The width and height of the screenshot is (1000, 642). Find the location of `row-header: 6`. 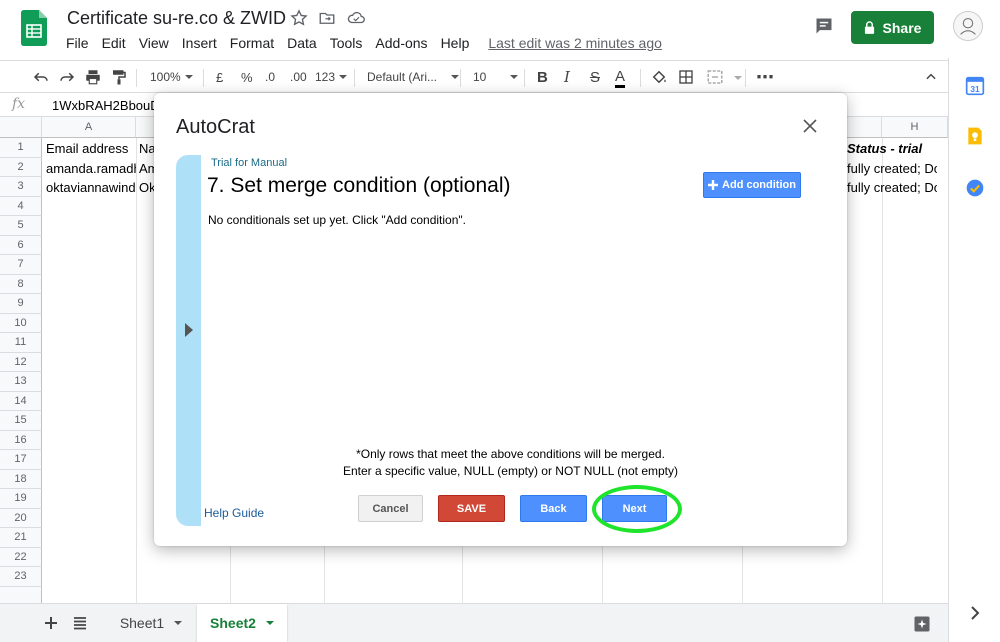

row-header: 6 is located at coordinates (21, 245).